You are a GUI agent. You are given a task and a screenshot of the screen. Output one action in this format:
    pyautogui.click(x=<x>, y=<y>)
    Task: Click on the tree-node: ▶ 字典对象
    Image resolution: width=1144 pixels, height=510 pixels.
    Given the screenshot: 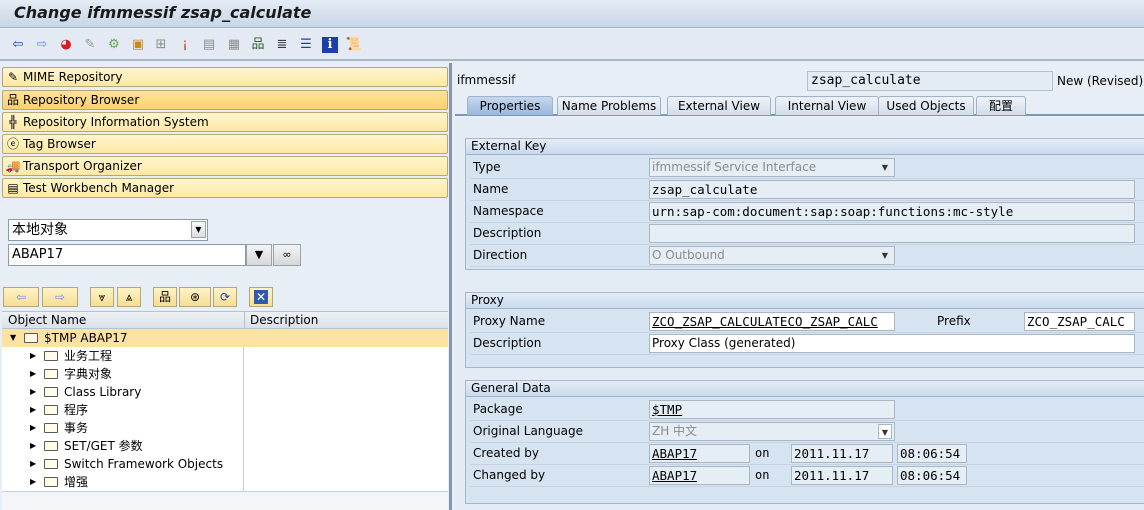 What is the action you would take?
    pyautogui.click(x=225, y=374)
    